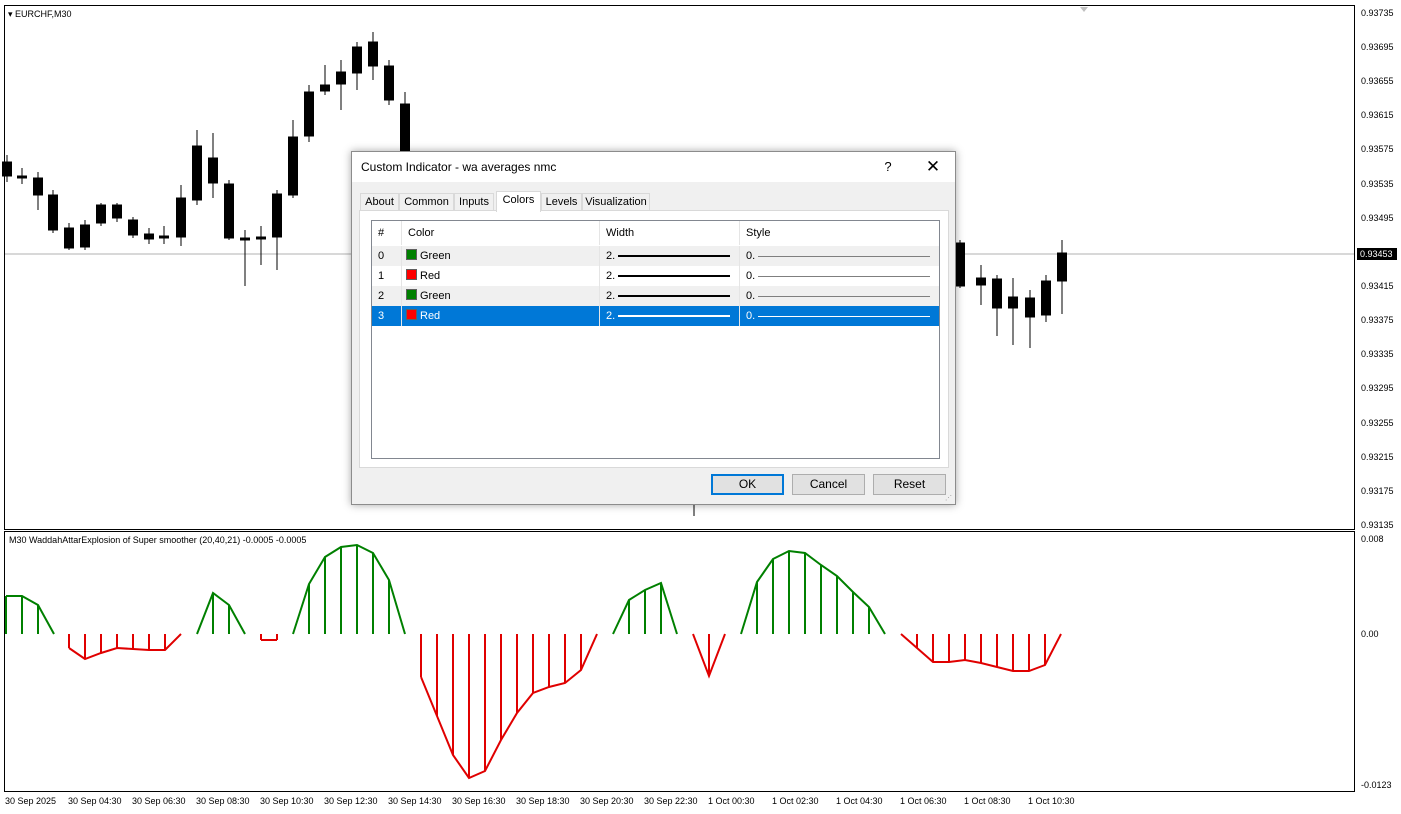 The height and width of the screenshot is (814, 1401). What do you see at coordinates (1377, 423) in the screenshot?
I see `price-axis-label: 0.93255` at bounding box center [1377, 423].